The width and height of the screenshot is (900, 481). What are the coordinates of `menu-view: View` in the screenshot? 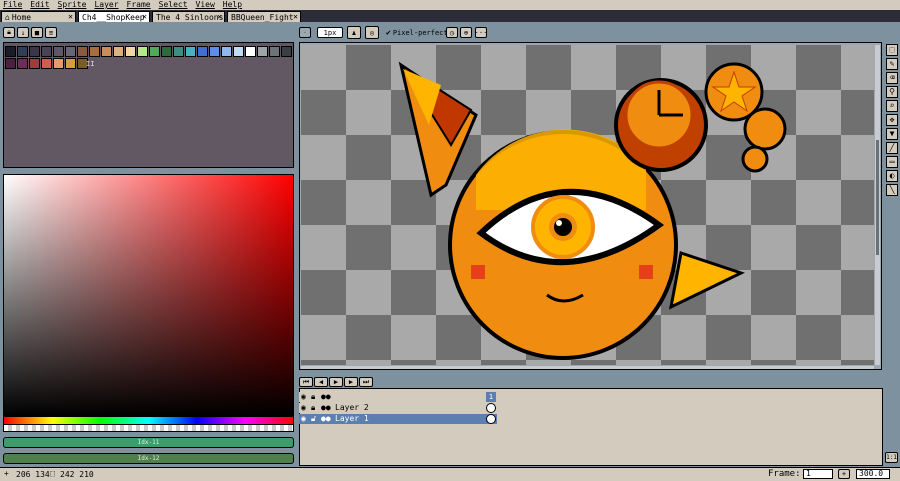 It's located at (206, 5).